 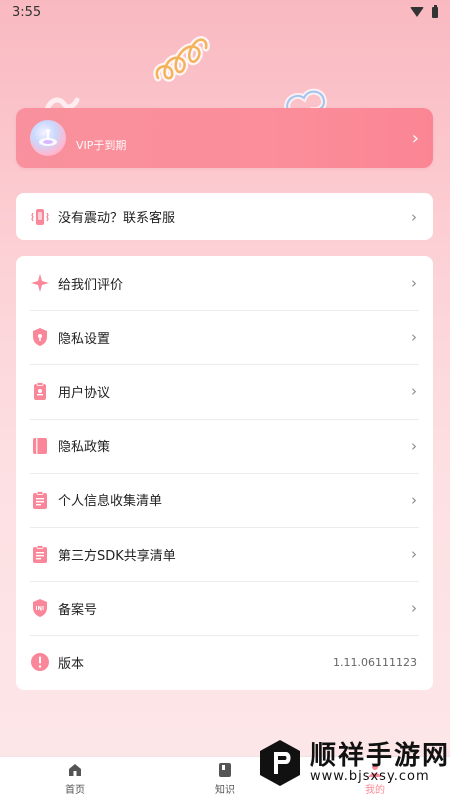 I want to click on menu-item-privacy-policy: 隐私政策 ›, so click(x=224, y=445).